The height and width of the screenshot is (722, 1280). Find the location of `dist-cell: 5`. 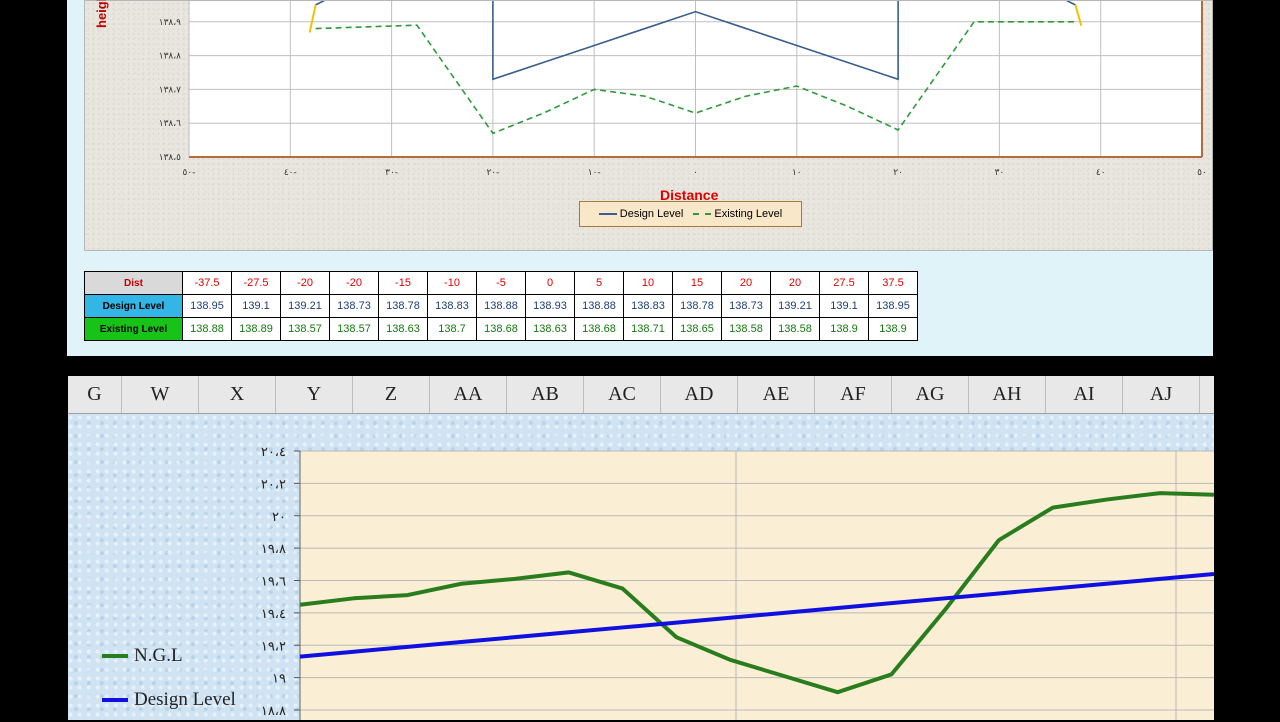

dist-cell: 5 is located at coordinates (599, 283).